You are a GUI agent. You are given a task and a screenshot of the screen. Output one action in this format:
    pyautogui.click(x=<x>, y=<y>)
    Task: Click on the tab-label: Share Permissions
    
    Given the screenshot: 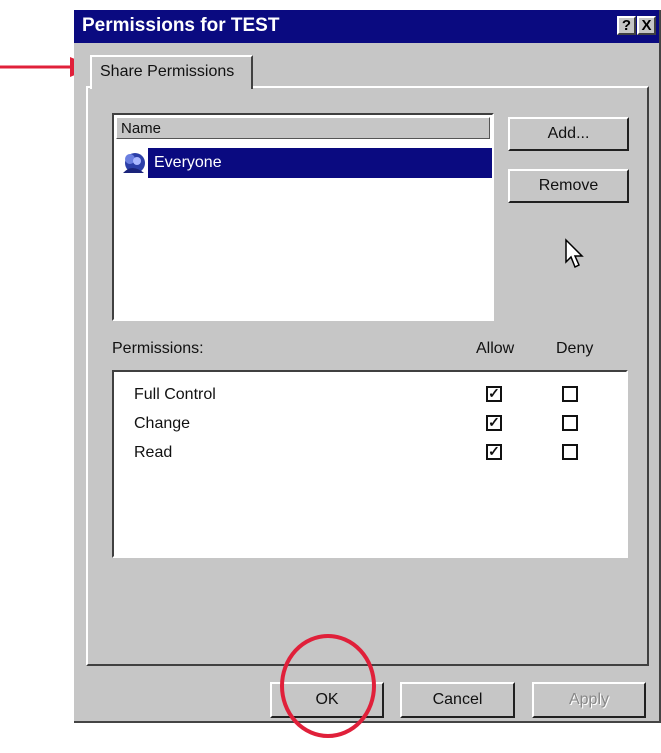 What is the action you would take?
    pyautogui.click(x=167, y=71)
    